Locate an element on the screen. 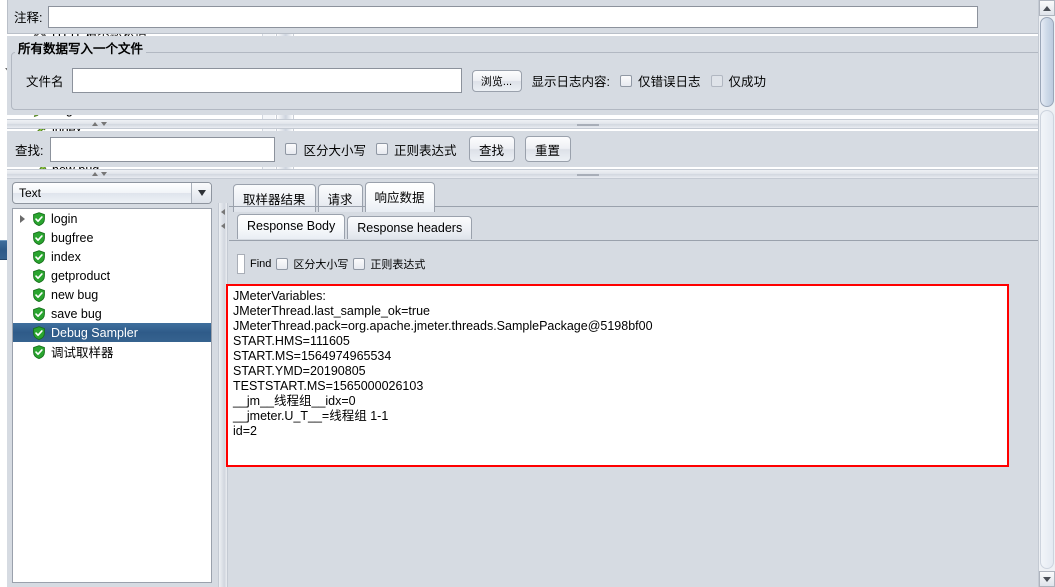 The image size is (1055, 587). tab-取样器结果: 取样器结果 is located at coordinates (274, 198).